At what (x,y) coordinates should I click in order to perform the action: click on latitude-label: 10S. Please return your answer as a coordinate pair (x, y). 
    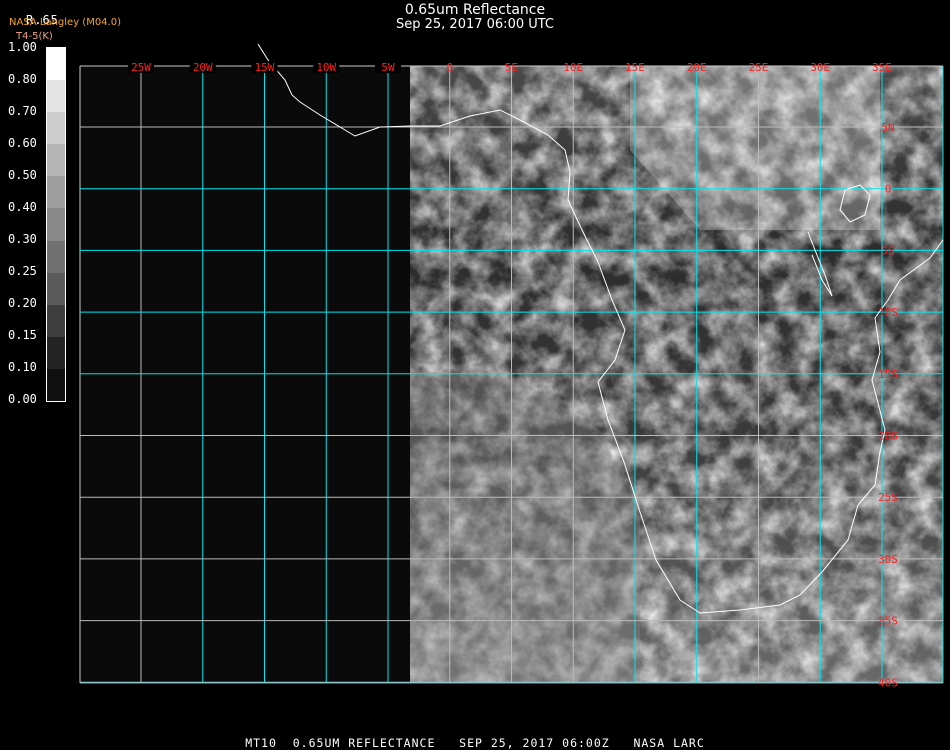
    Looking at the image, I should click on (888, 312).